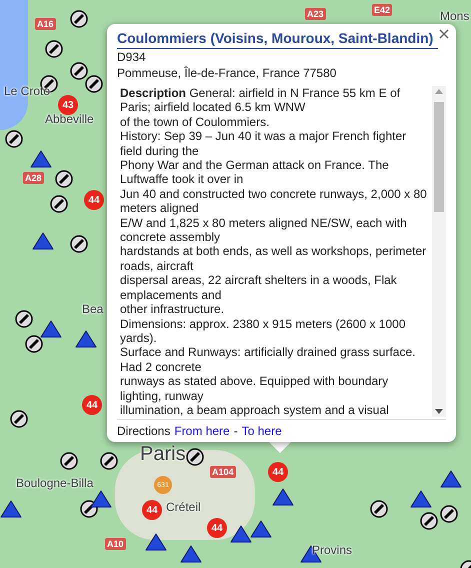  What do you see at coordinates (93, 309) in the screenshot?
I see `place-label: Bea` at bounding box center [93, 309].